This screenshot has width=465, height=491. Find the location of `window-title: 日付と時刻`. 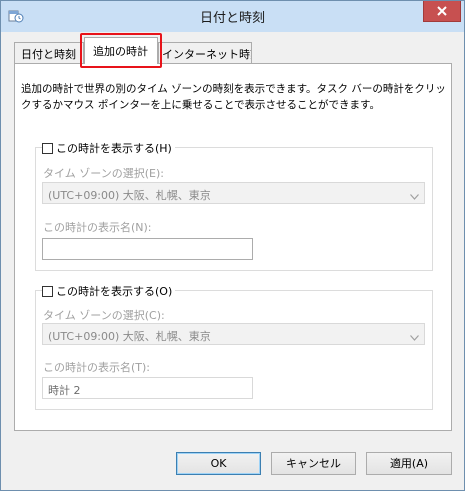

window-title: 日付と時刻 is located at coordinates (232, 18).